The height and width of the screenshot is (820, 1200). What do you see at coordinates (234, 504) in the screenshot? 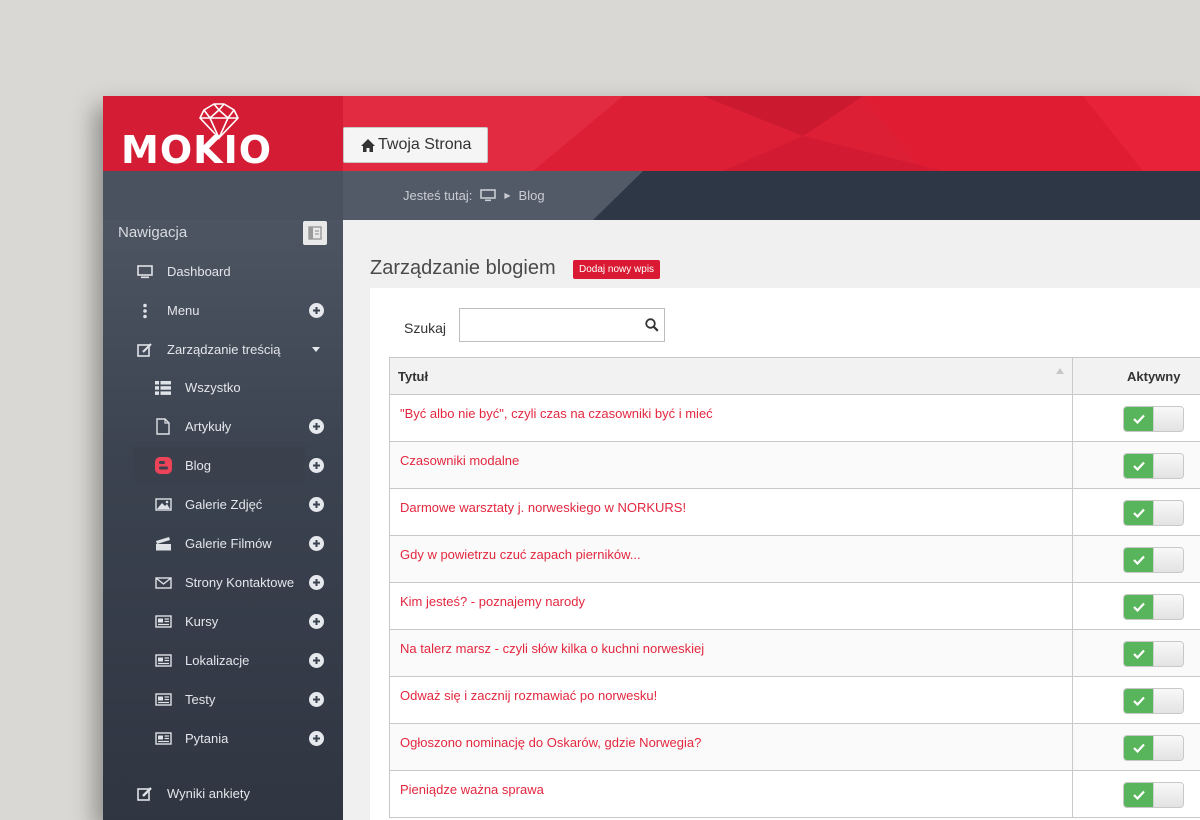
I see `sidebar-item-photo-galleries: Galerie Zdjęć` at bounding box center [234, 504].